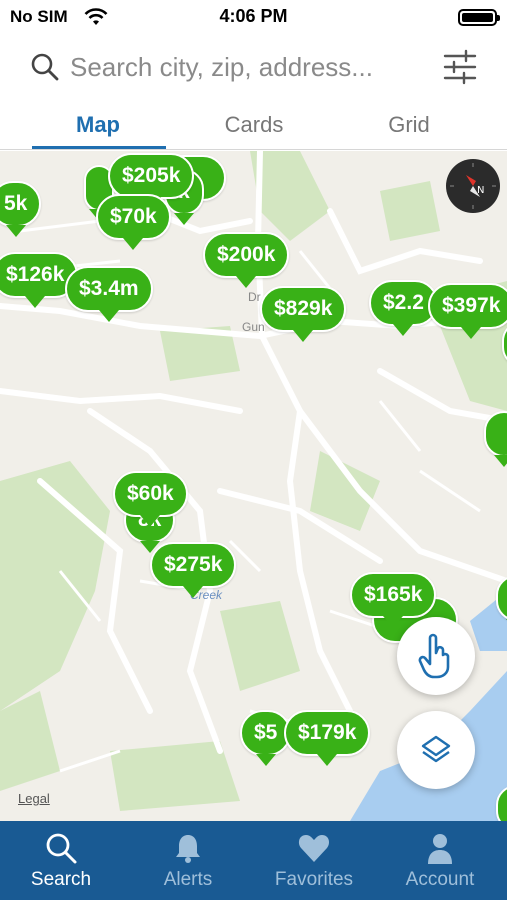 This screenshot has width=507, height=900. Describe the element at coordinates (133, 222) in the screenshot. I see `price-pin: $70k` at that location.